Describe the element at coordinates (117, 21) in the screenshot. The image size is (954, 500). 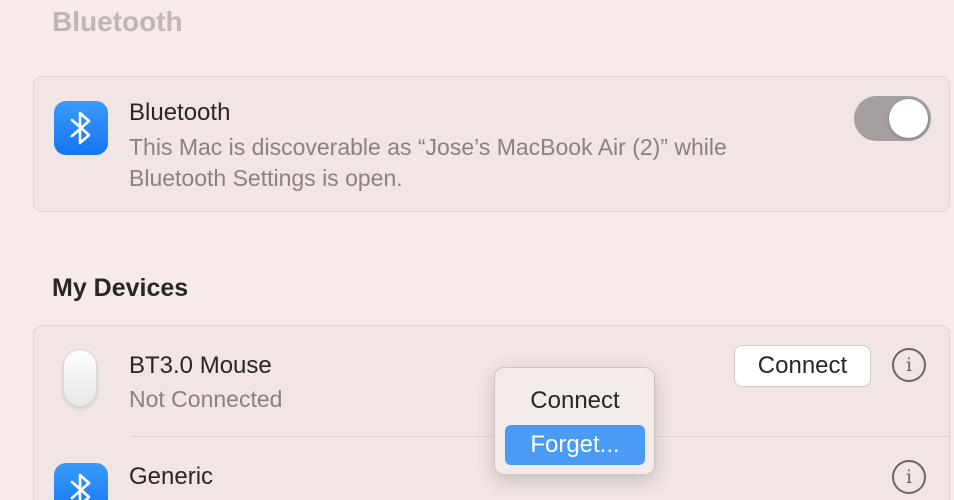
I see `page-title: Bluetooth` at that location.